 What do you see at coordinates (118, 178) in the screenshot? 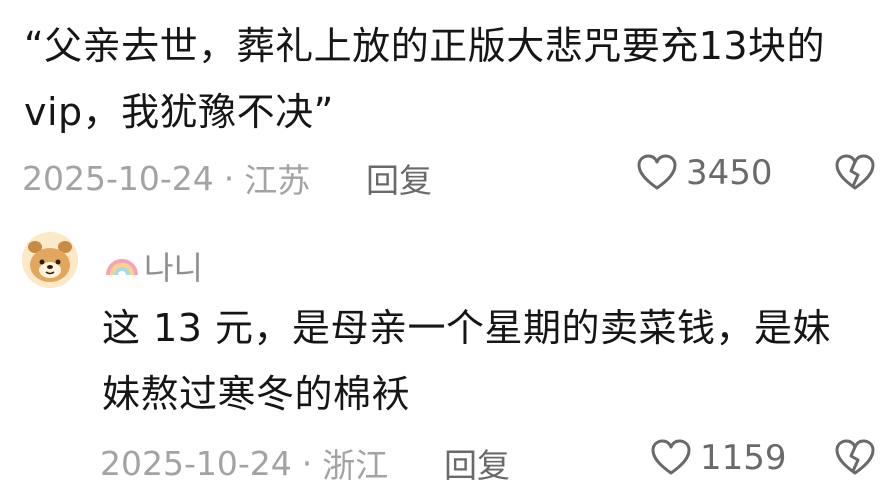
I see `comment-1-date: 2025-10-24` at bounding box center [118, 178].